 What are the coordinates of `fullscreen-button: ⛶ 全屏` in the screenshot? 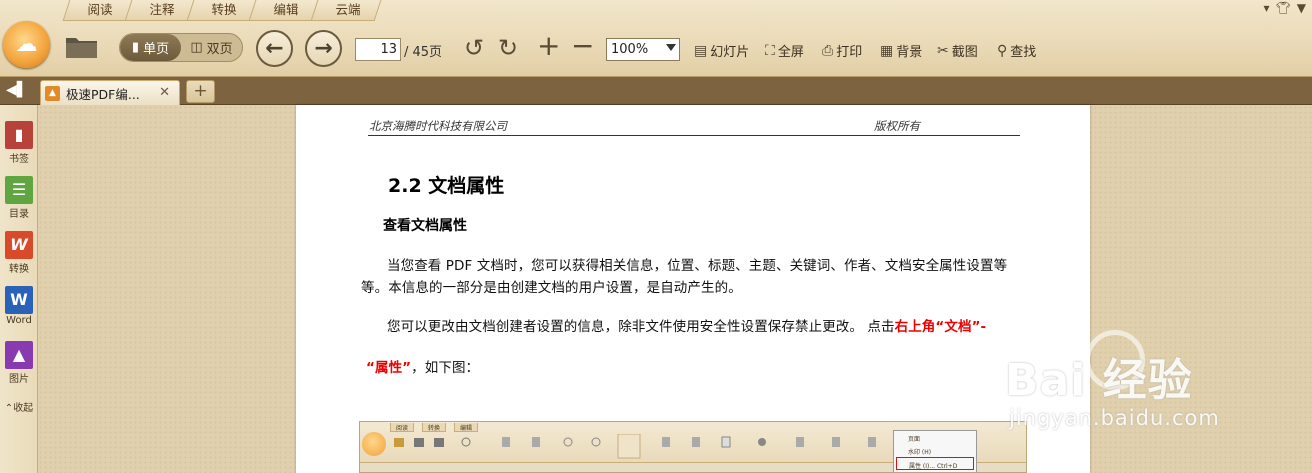 It's located at (784, 51).